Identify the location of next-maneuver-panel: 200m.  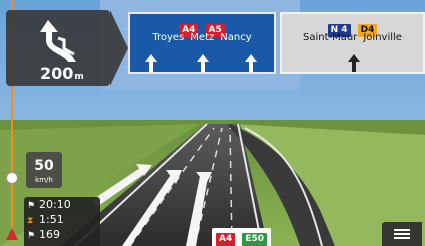
(67, 48).